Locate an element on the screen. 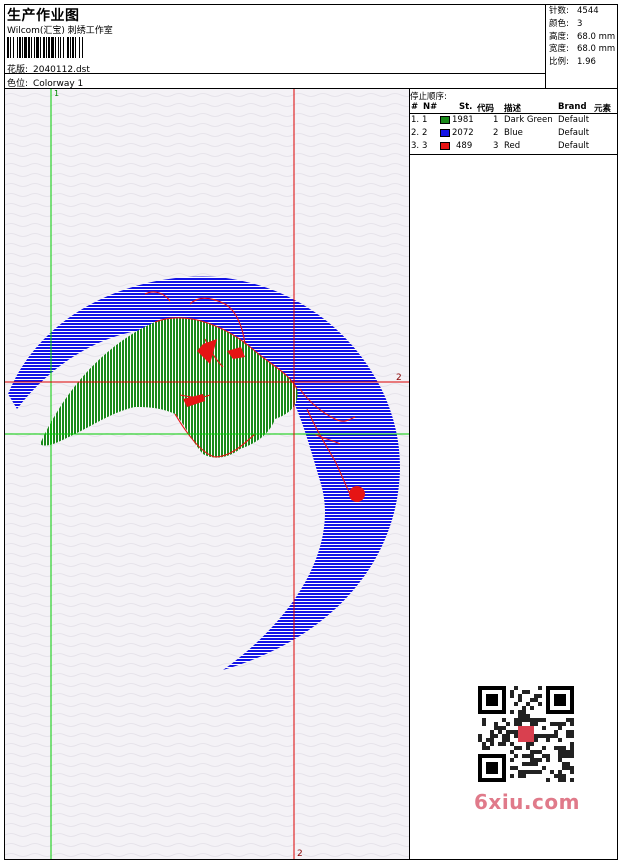 This screenshot has height=861, width=620. stop-sequence-label: 停止顺序: is located at coordinates (428, 97).